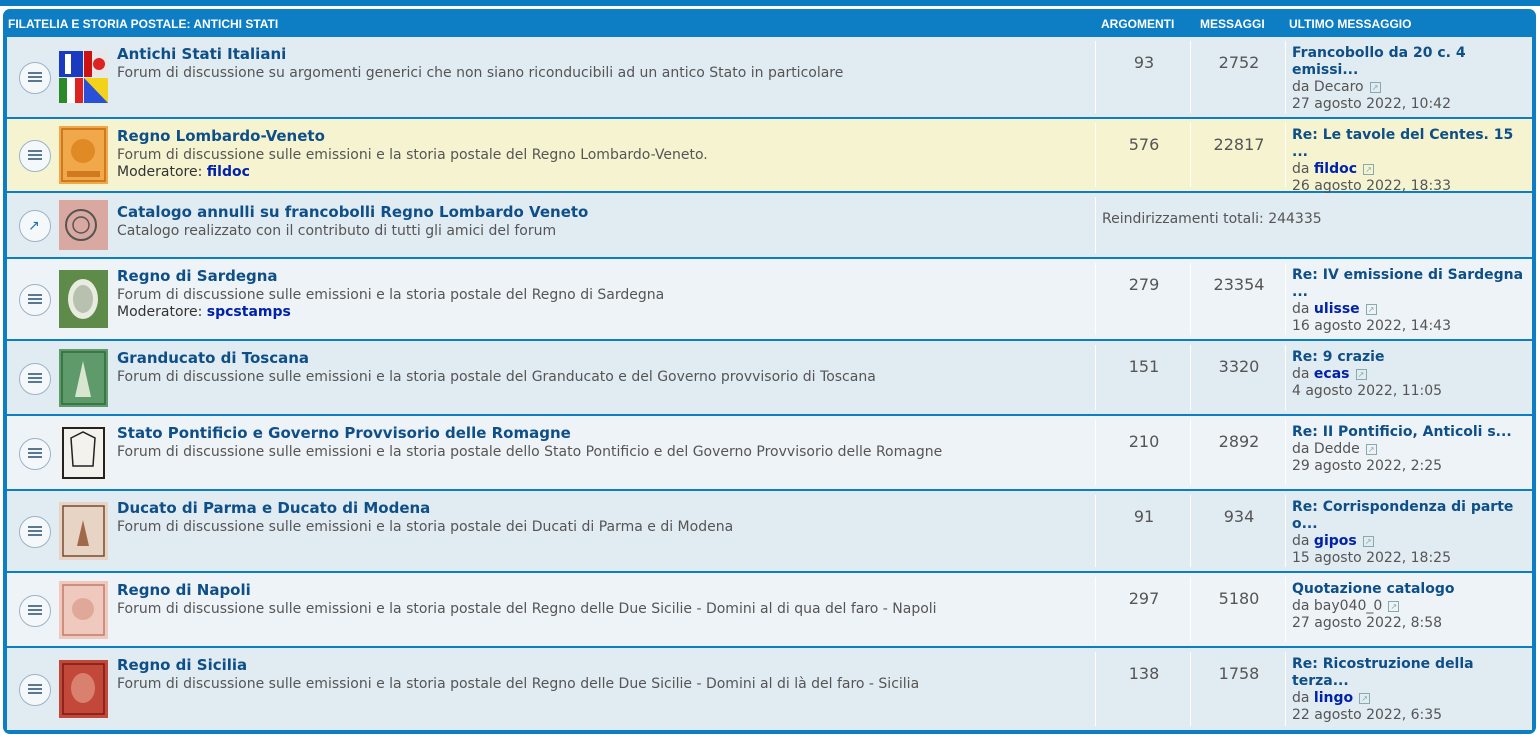 Image resolution: width=1540 pixels, height=738 pixels. I want to click on last-post-user: Decaro, so click(1339, 87).